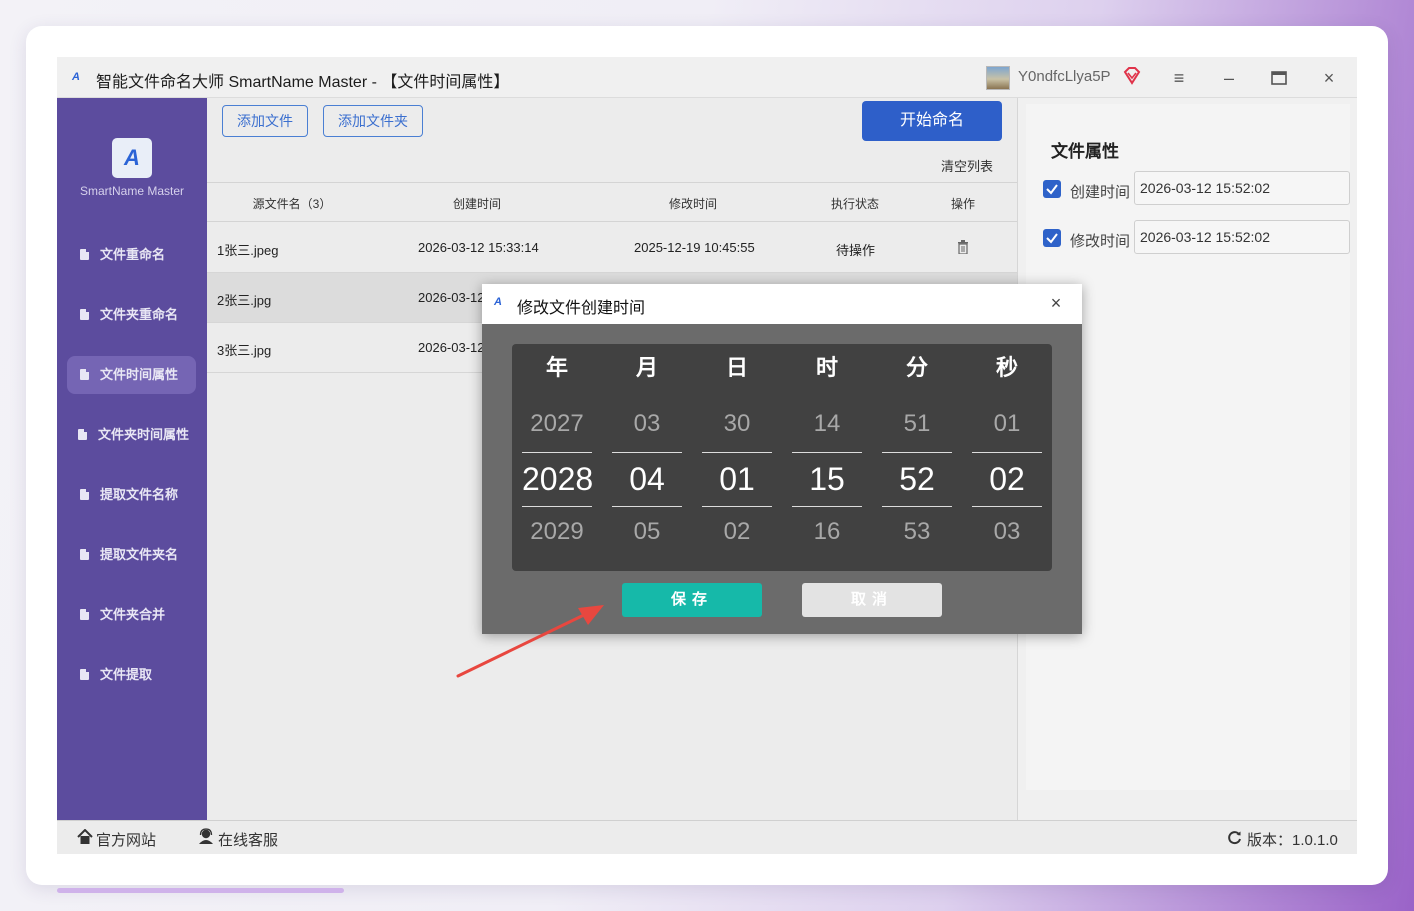 The width and height of the screenshot is (1414, 911). Describe the element at coordinates (530, 641) in the screenshot. I see `annotation-arrow-icon` at that location.